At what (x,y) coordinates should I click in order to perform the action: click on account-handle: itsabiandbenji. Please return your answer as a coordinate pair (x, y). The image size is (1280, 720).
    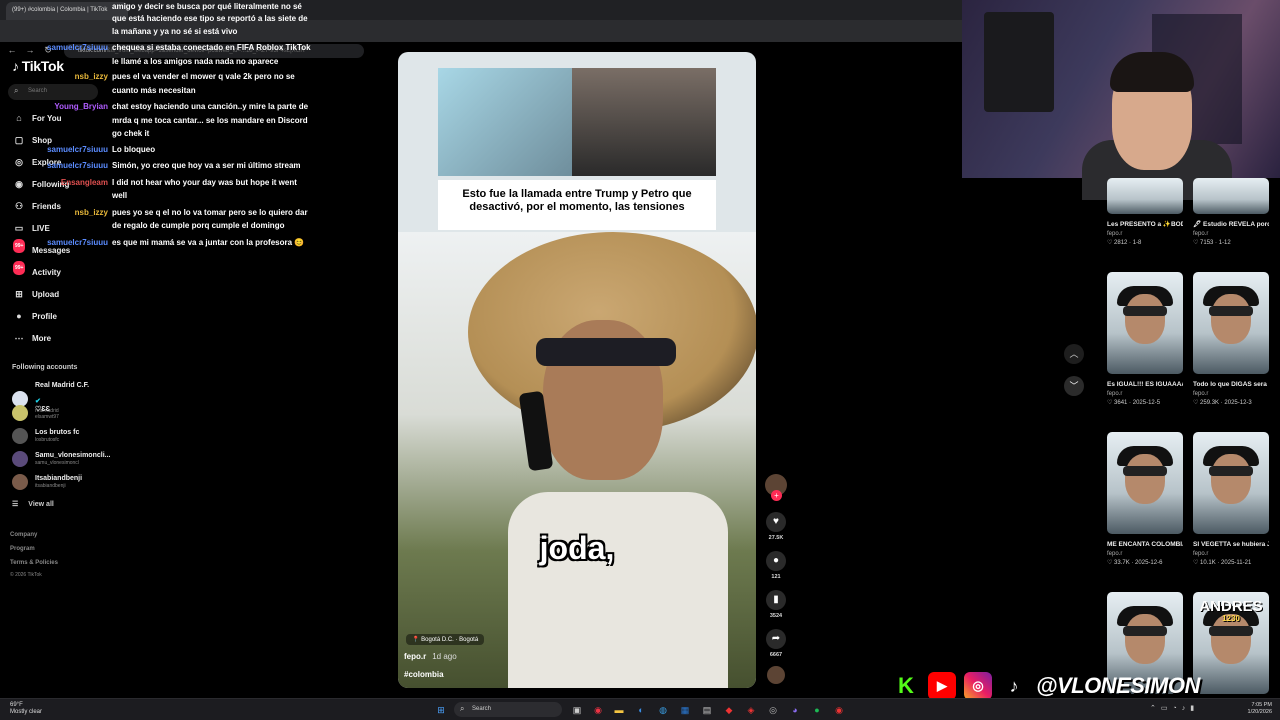
    Looking at the image, I should click on (50, 485).